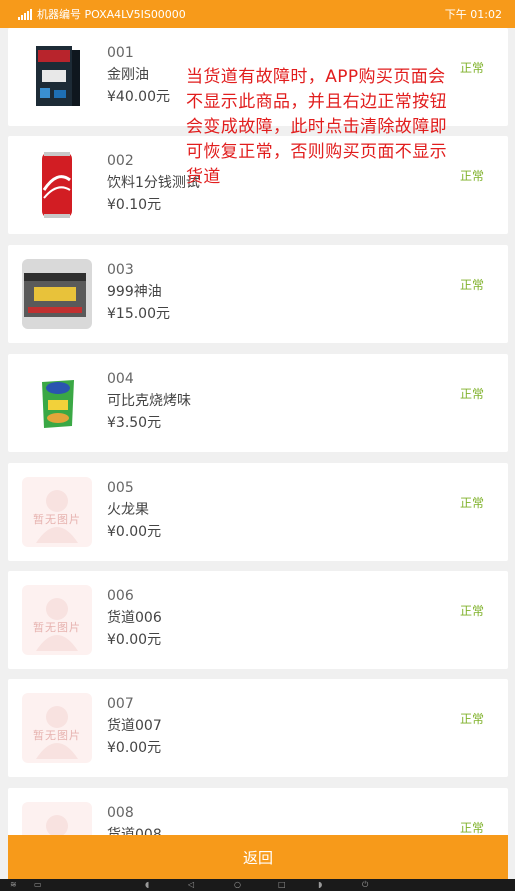 Image resolution: width=515 pixels, height=891 pixels. Describe the element at coordinates (282, 885) in the screenshot. I see `recents-icon: □` at that location.